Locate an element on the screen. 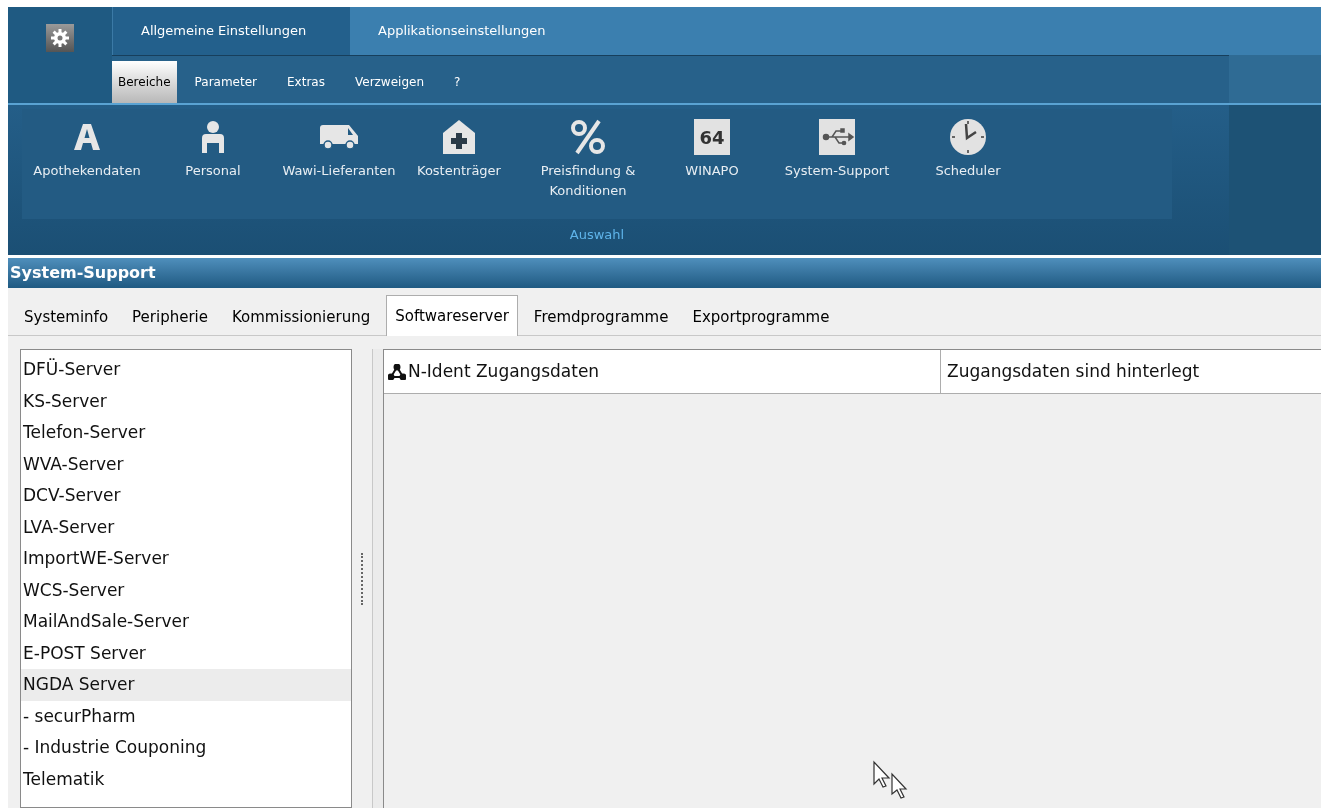 This screenshot has width=1321, height=808. server-list-item: KS-Server is located at coordinates (186, 401).